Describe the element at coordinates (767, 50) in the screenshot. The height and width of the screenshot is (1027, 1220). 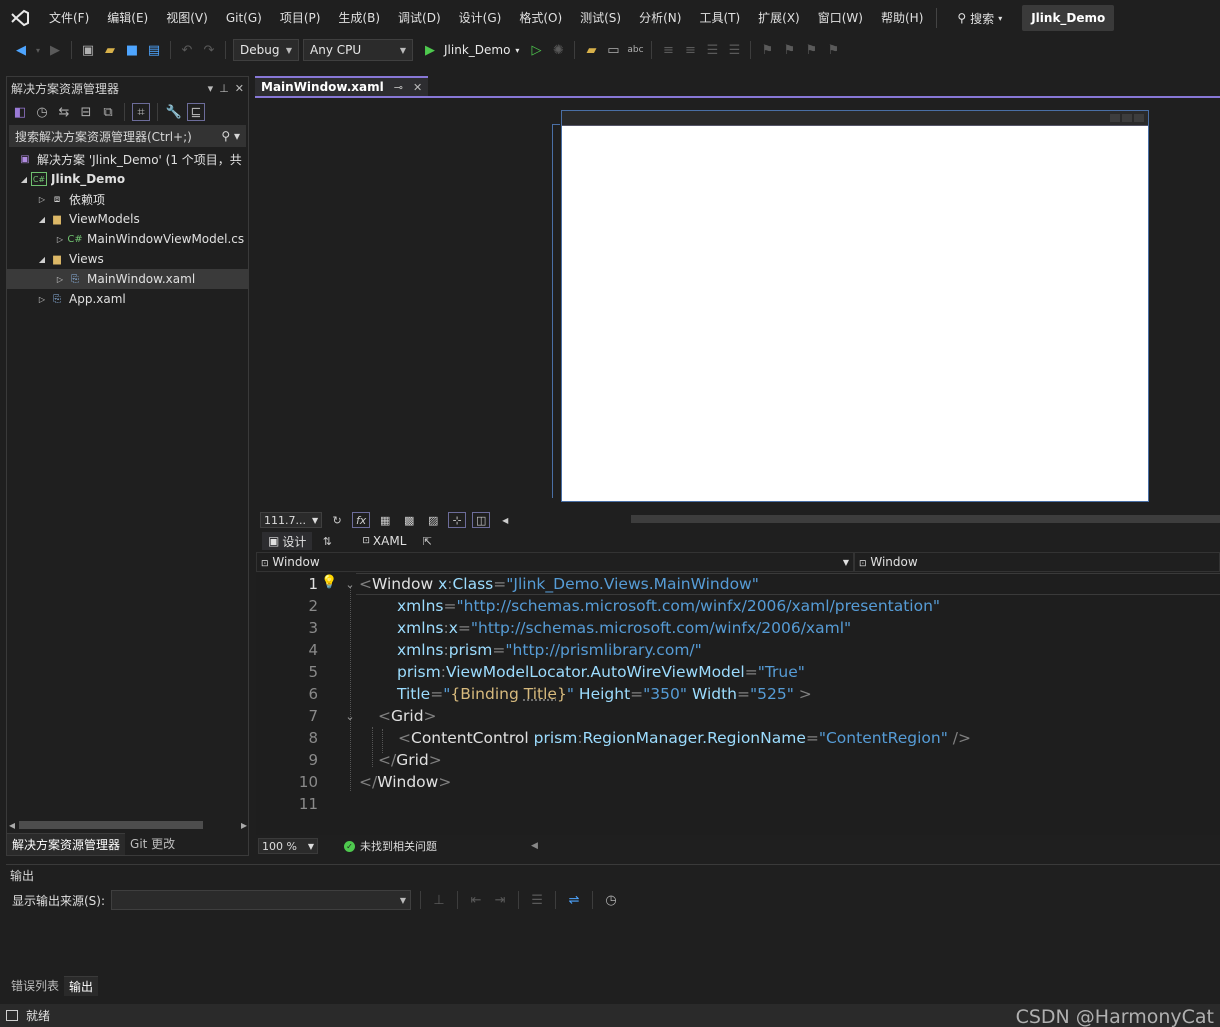
I see `bookmark-icon: ⚑` at that location.